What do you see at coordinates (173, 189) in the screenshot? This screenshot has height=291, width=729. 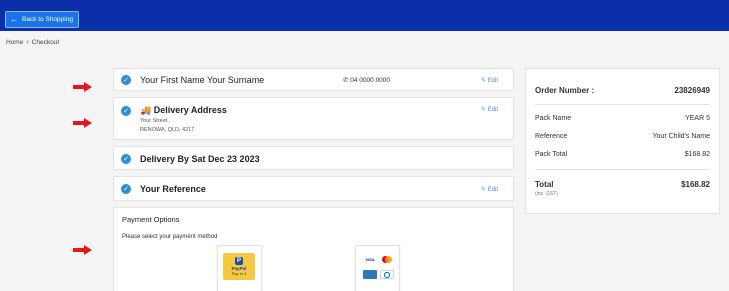 I see `reference-title: Your Reference` at bounding box center [173, 189].